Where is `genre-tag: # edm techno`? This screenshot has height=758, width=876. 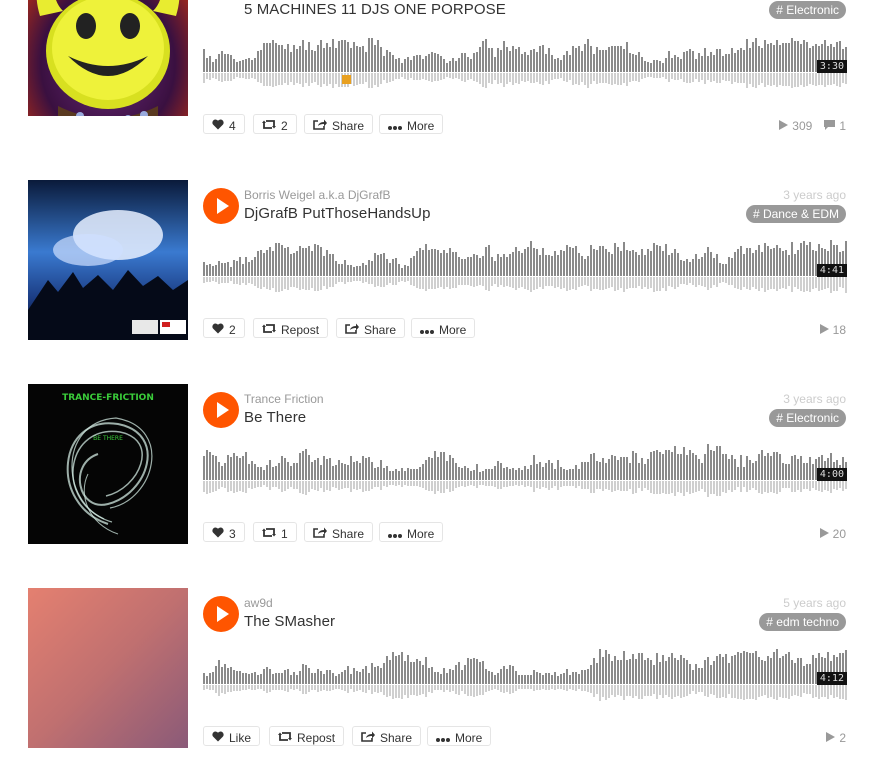
genre-tag: # edm techno is located at coordinates (802, 622).